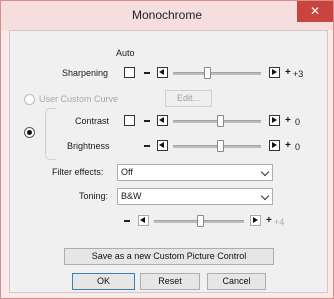 The image size is (334, 299). I want to click on sharpening-auto-checkbox, so click(129, 72).